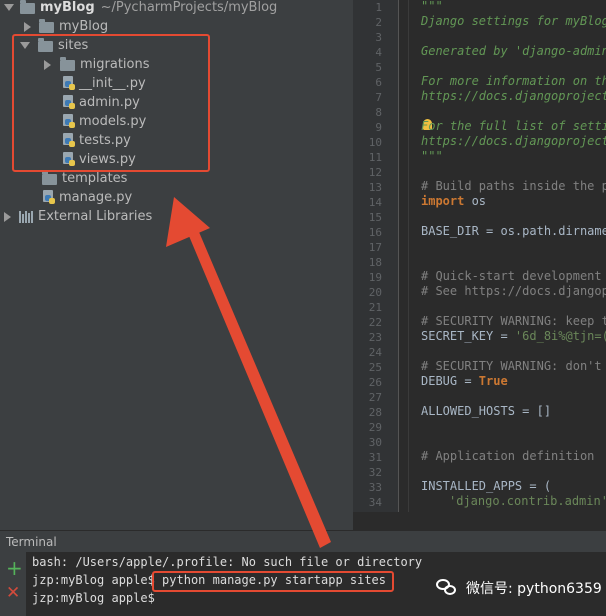 The height and width of the screenshot is (616, 606). What do you see at coordinates (375, 322) in the screenshot?
I see `line-number: 22` at bounding box center [375, 322].